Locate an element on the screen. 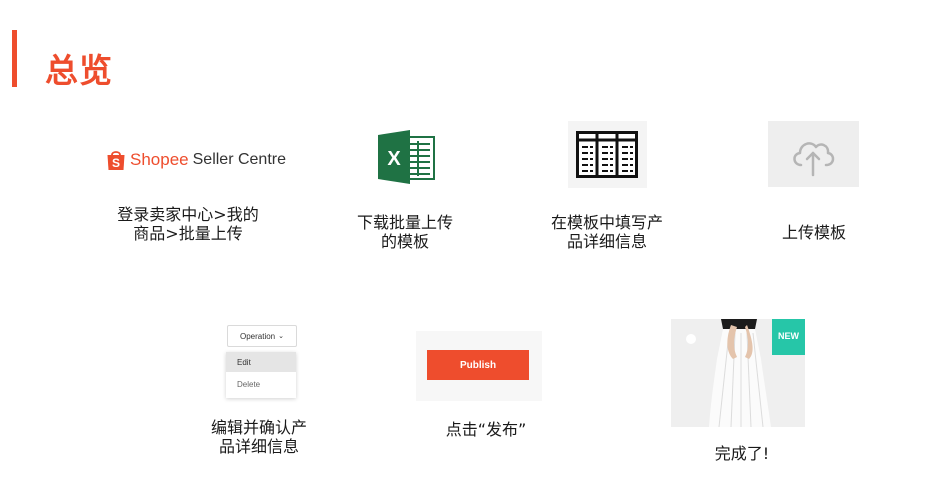  step-1-caption: 登录卖家中心>我的 商品>批量上传 is located at coordinates (188, 224).